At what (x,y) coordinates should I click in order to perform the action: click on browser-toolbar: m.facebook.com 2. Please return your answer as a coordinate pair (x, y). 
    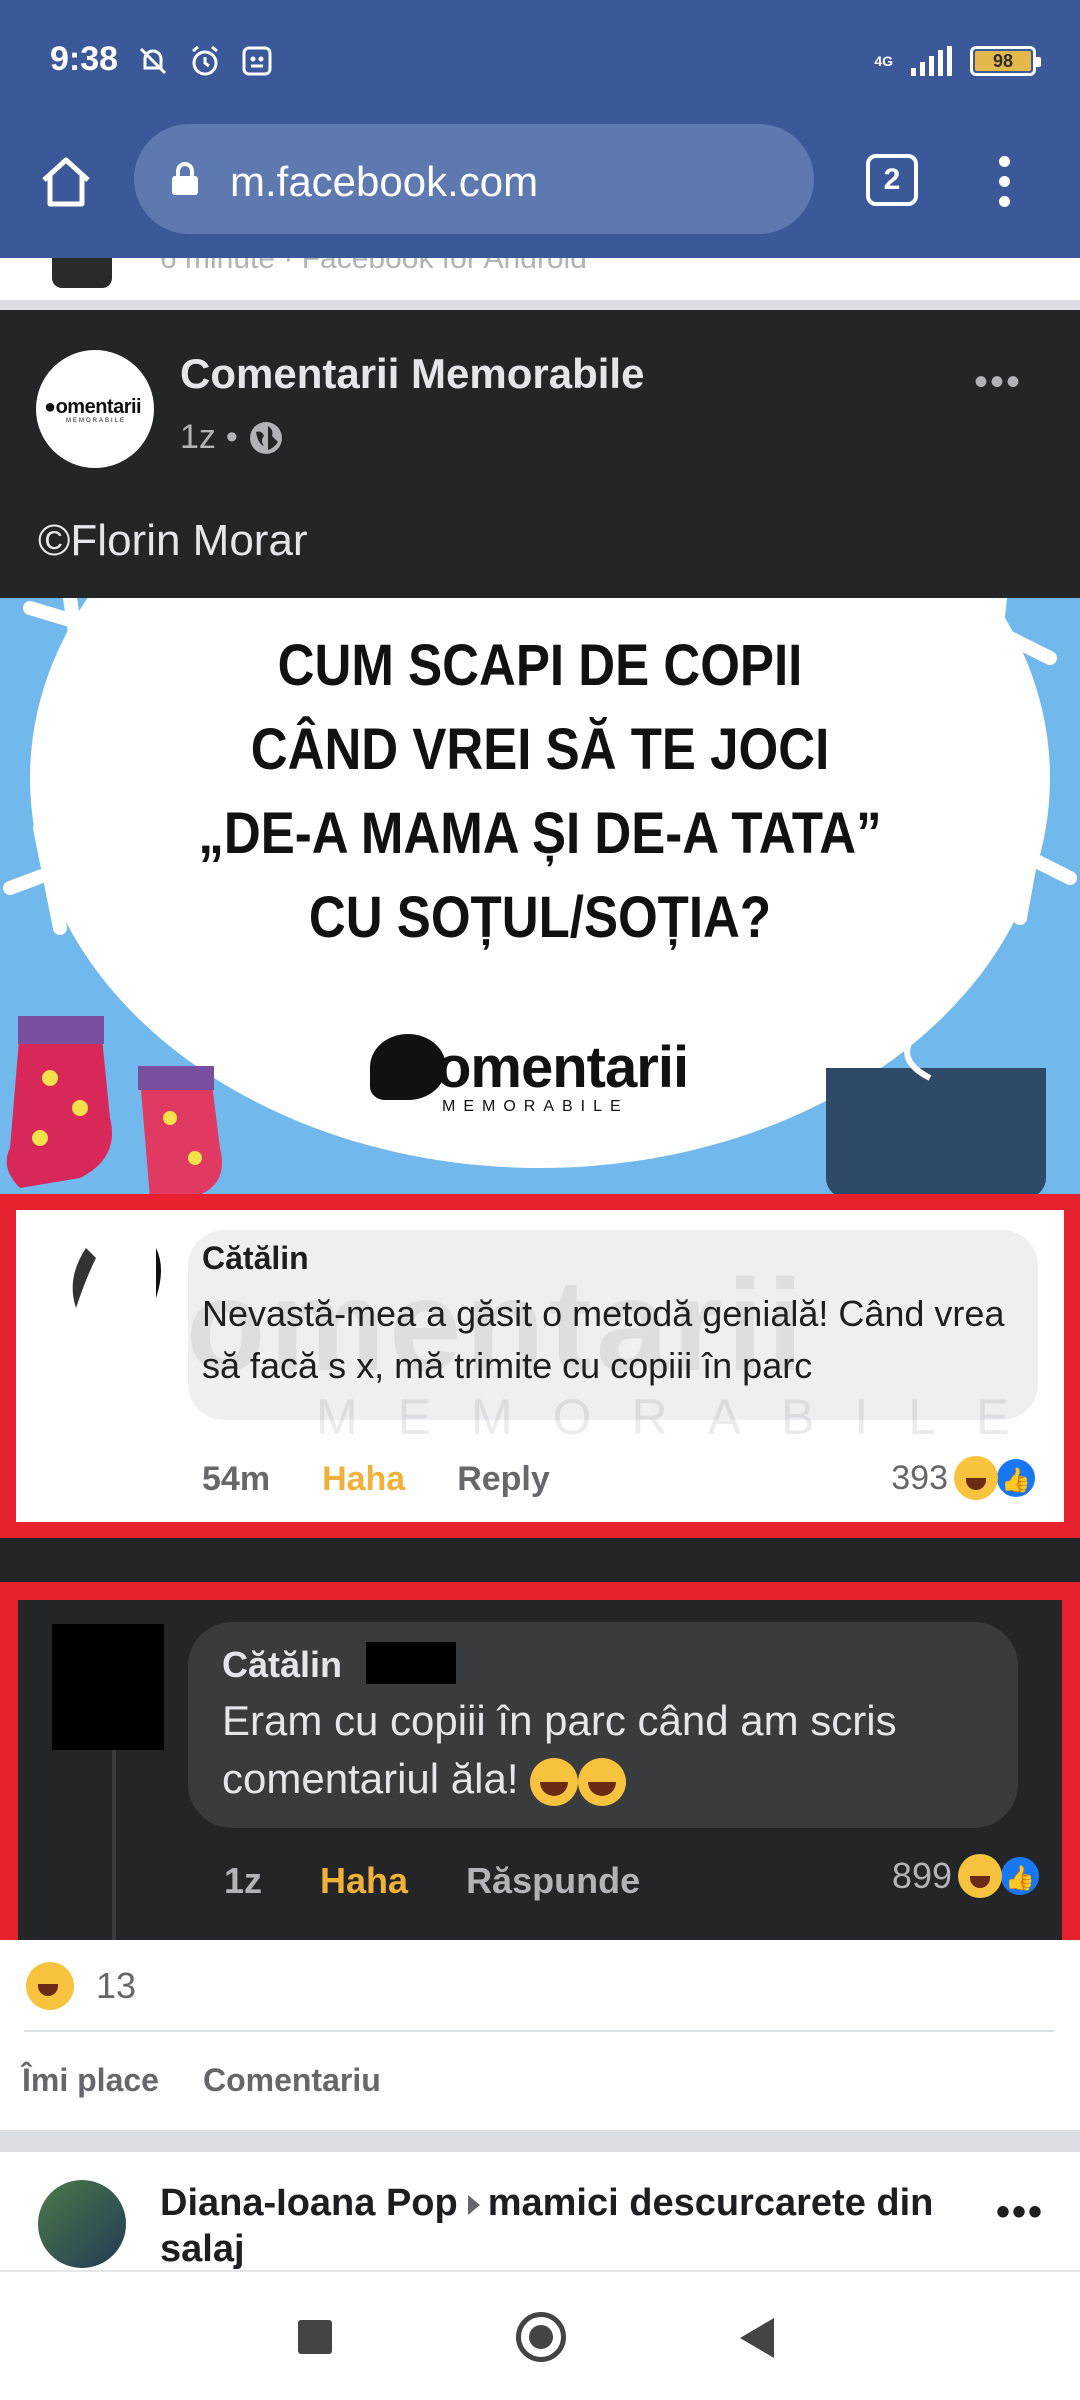
    Looking at the image, I should click on (540, 179).